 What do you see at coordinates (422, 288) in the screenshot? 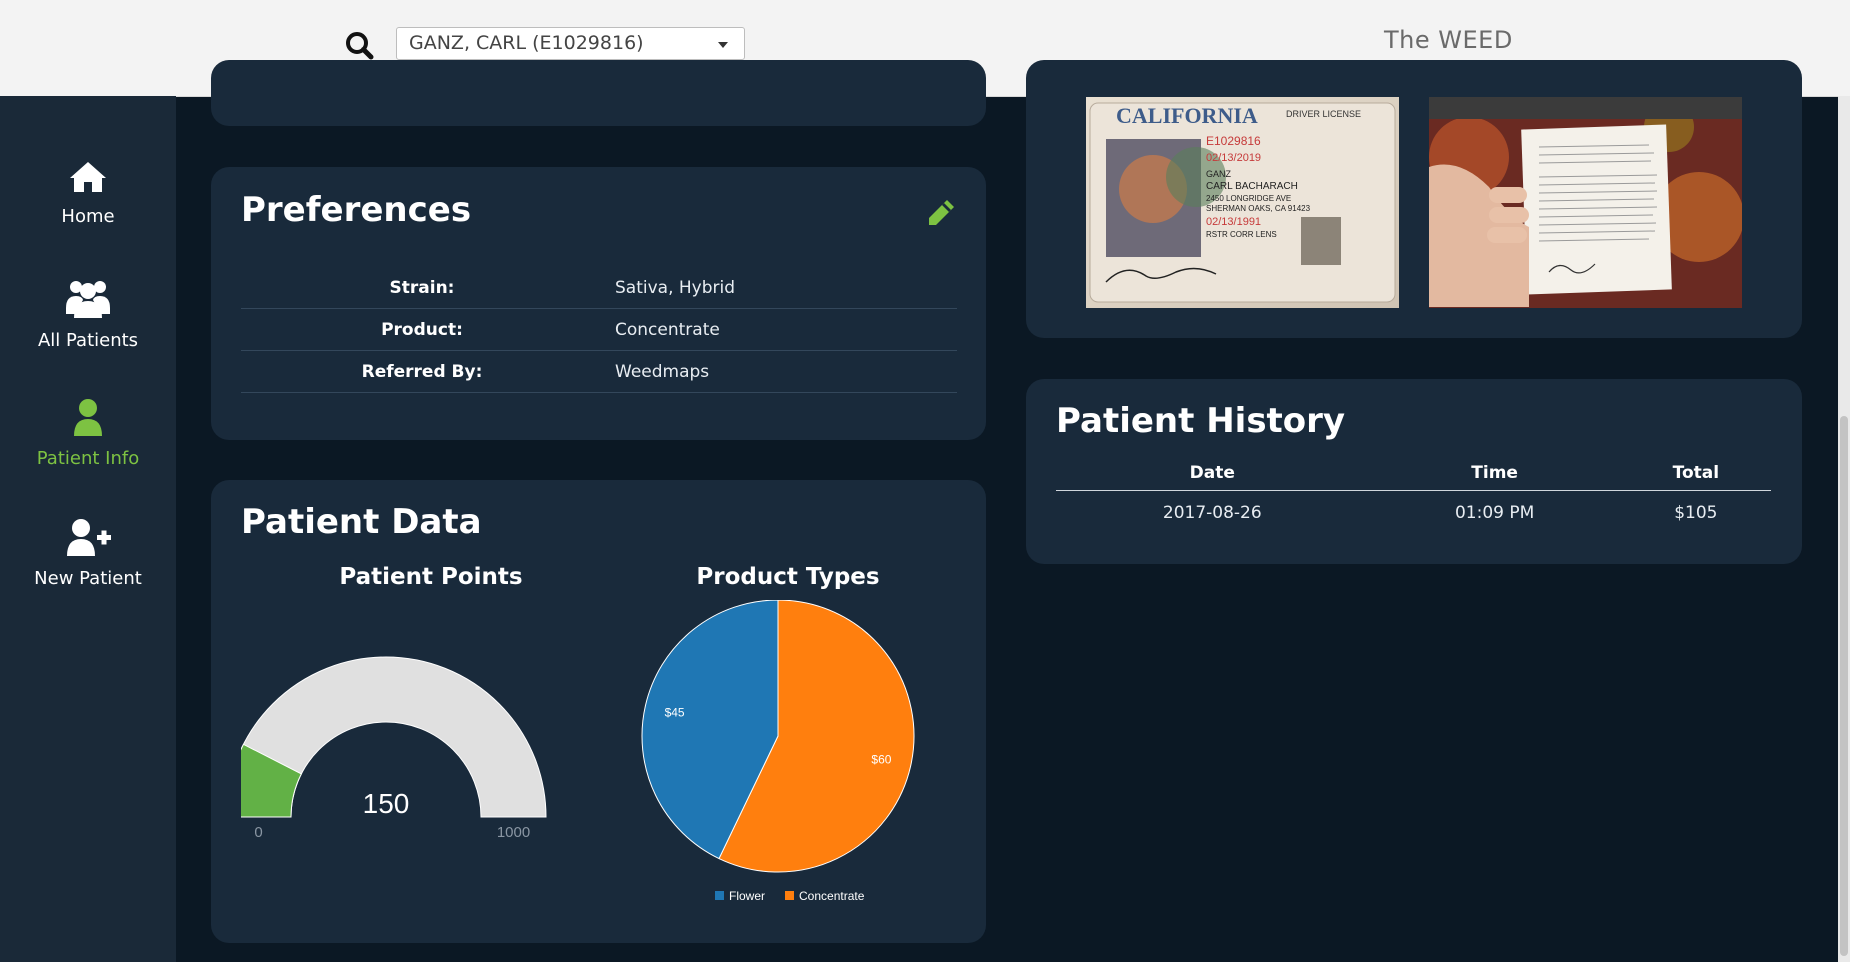
I see `preference-key: Strain:` at bounding box center [422, 288].